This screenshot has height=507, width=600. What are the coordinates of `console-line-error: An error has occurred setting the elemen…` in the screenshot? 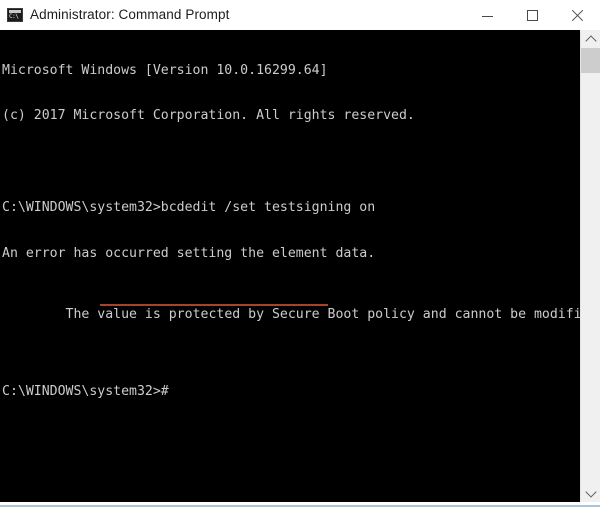 It's located at (189, 254).